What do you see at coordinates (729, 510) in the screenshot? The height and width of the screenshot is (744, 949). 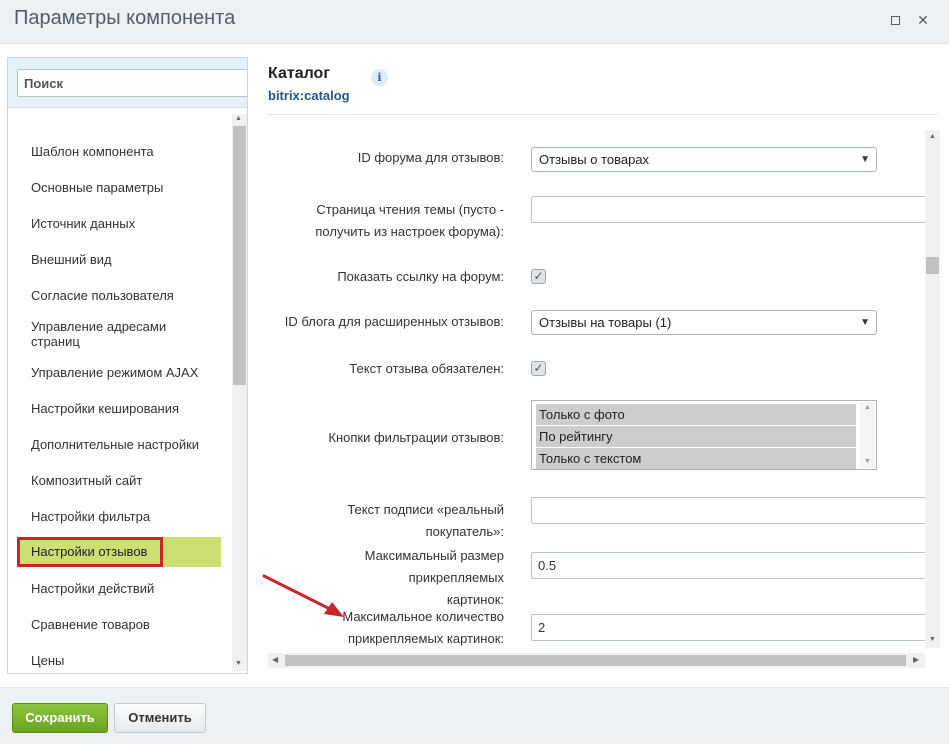 I see `buyer-caption-input` at bounding box center [729, 510].